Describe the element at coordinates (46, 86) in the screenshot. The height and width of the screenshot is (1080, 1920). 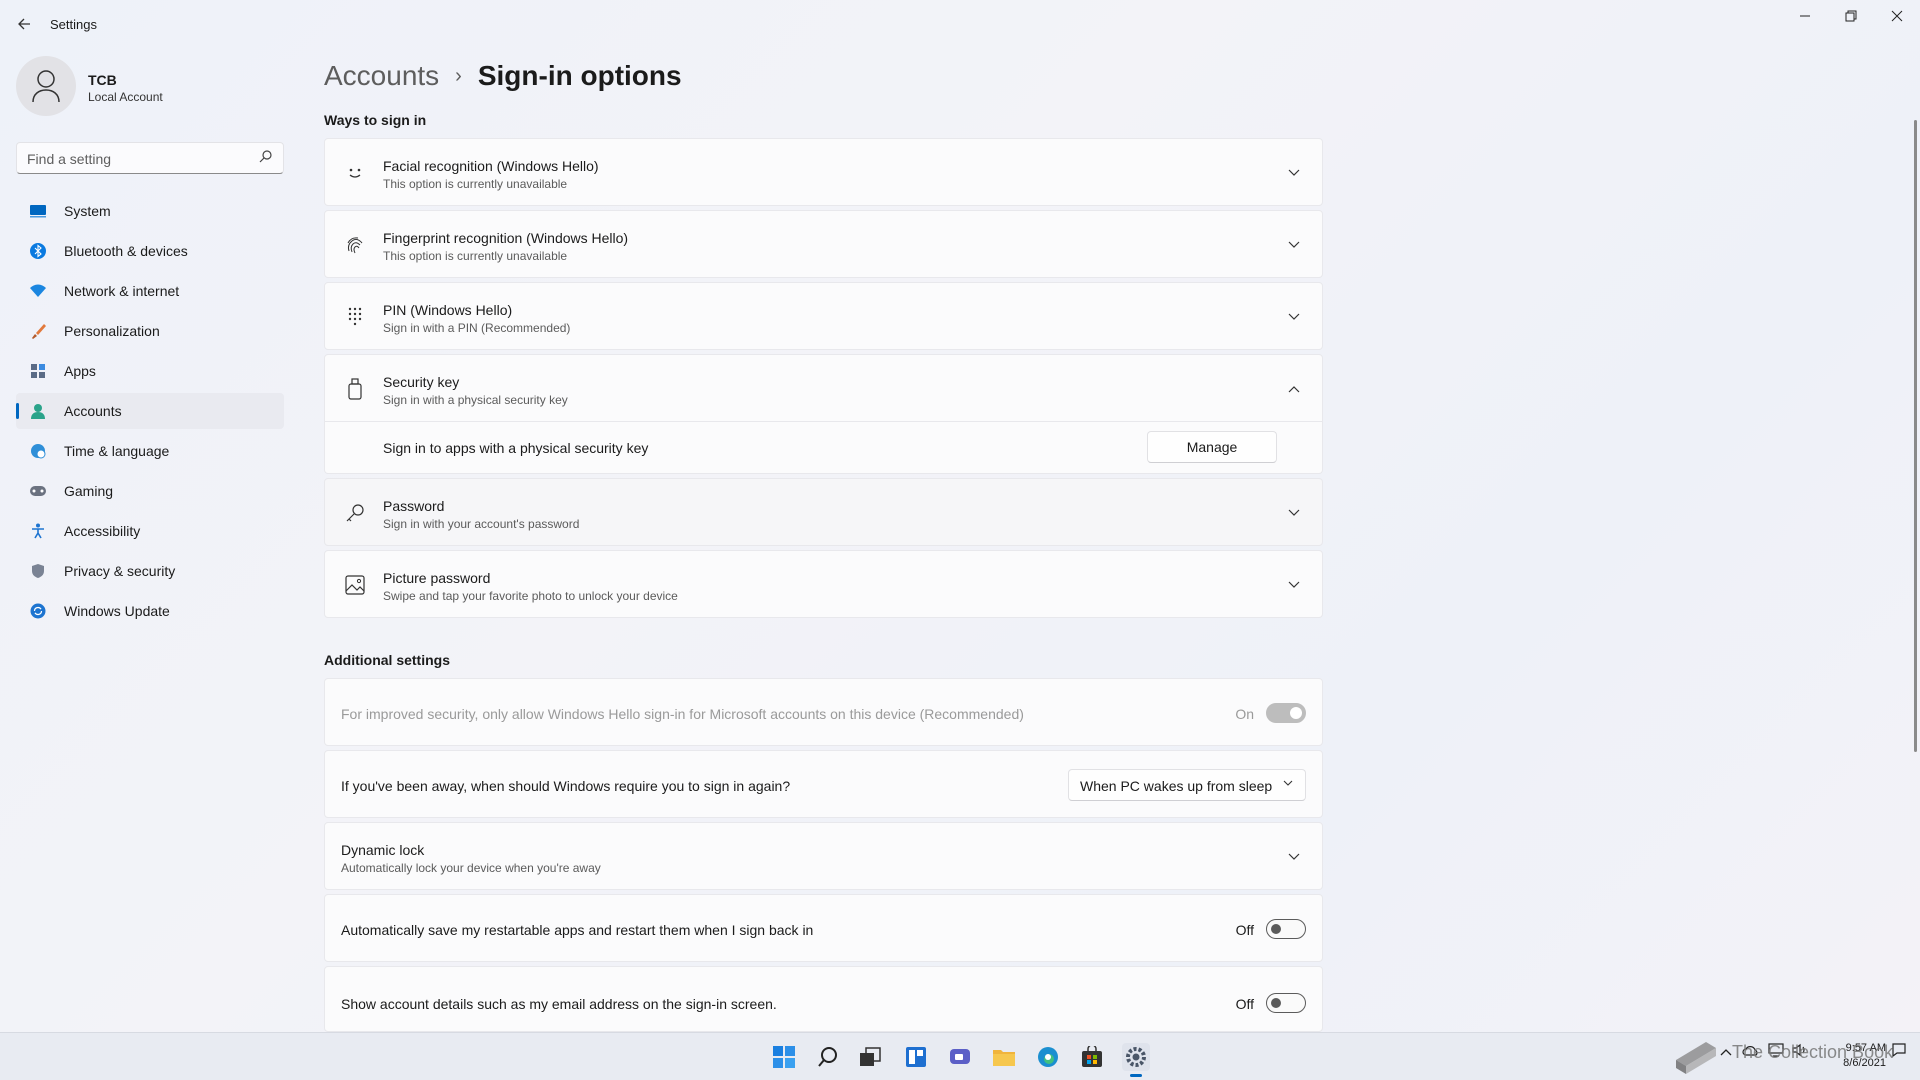
I see `person-icon` at that location.